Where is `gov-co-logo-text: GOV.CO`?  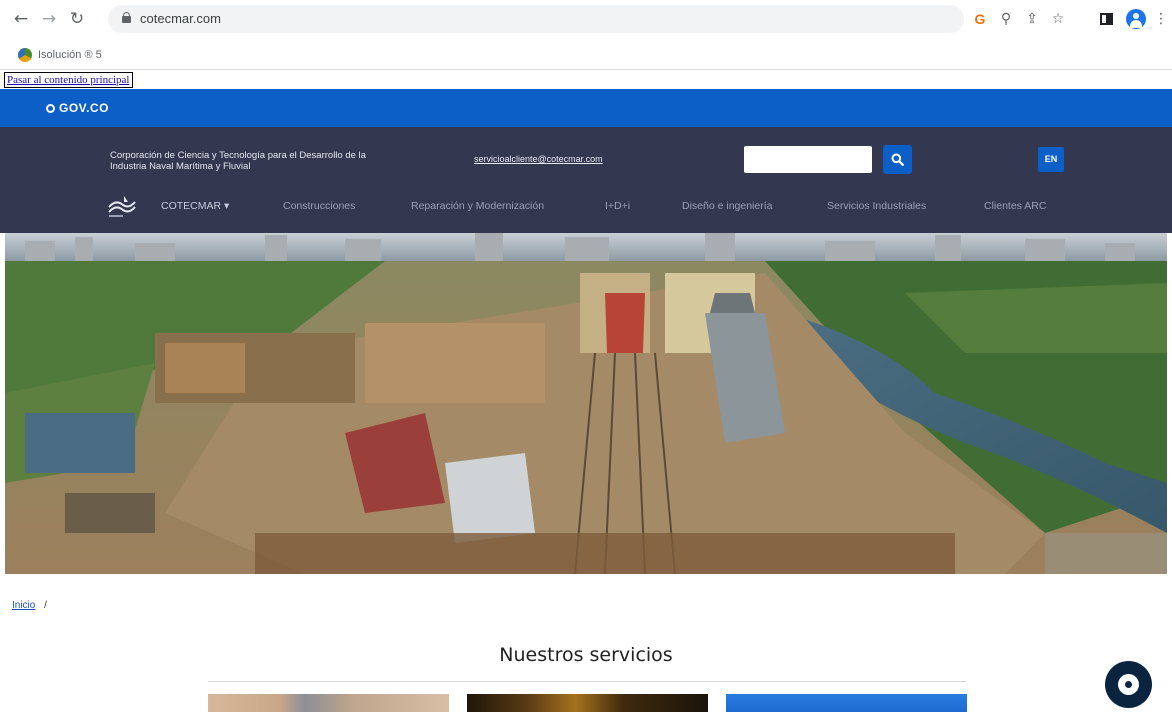 gov-co-logo-text: GOV.CO is located at coordinates (84, 108).